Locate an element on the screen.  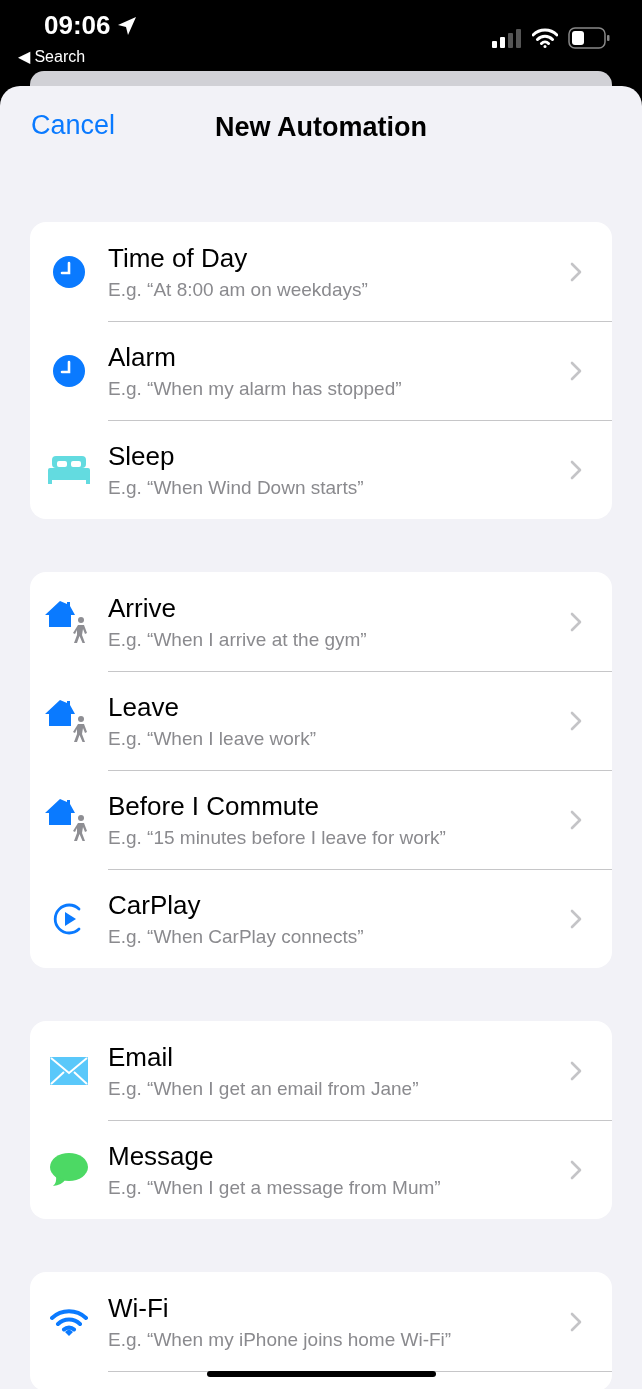
sheet-title: New Automation is located at coordinates (321, 127).